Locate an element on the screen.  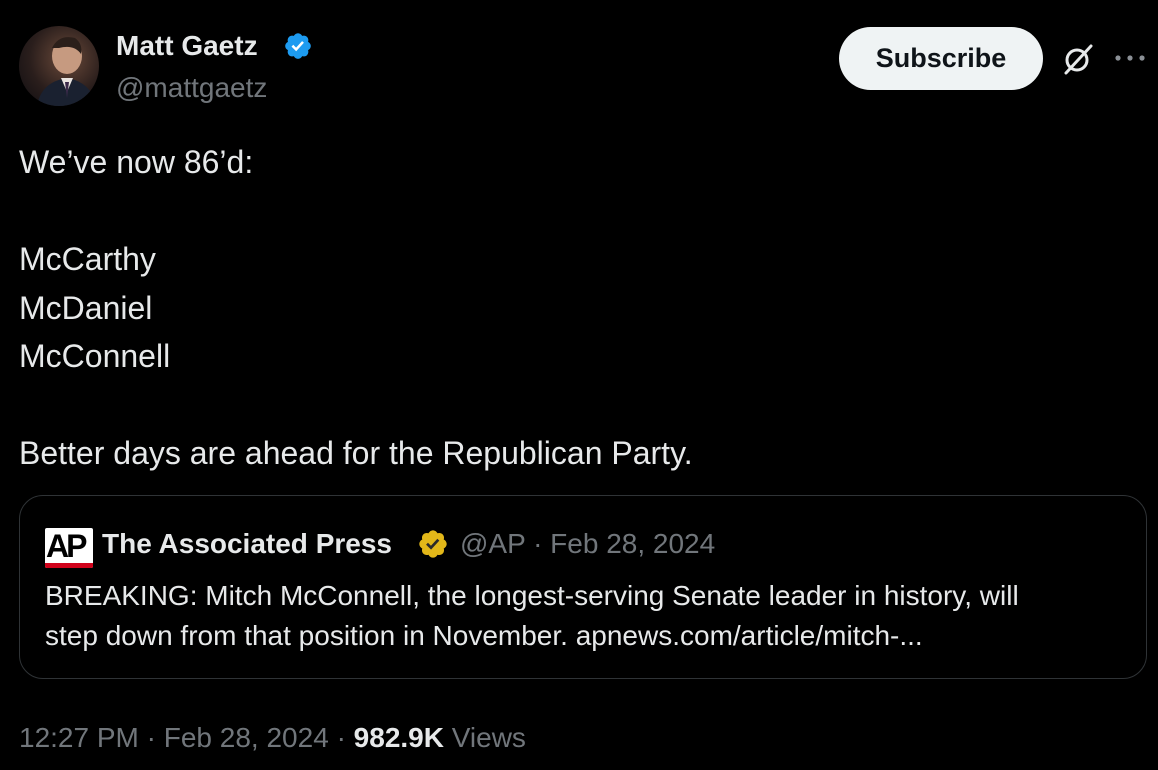
gold-verified-badge-icon is located at coordinates (433, 544).